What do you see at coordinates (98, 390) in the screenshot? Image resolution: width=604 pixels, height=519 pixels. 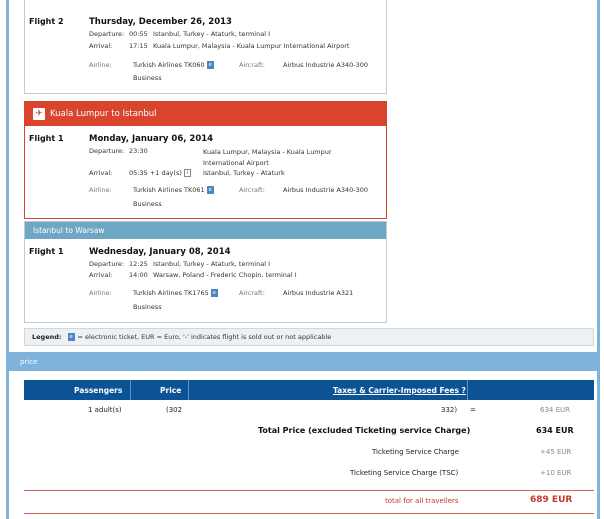 I see `col-passengers: Passengers` at bounding box center [98, 390].